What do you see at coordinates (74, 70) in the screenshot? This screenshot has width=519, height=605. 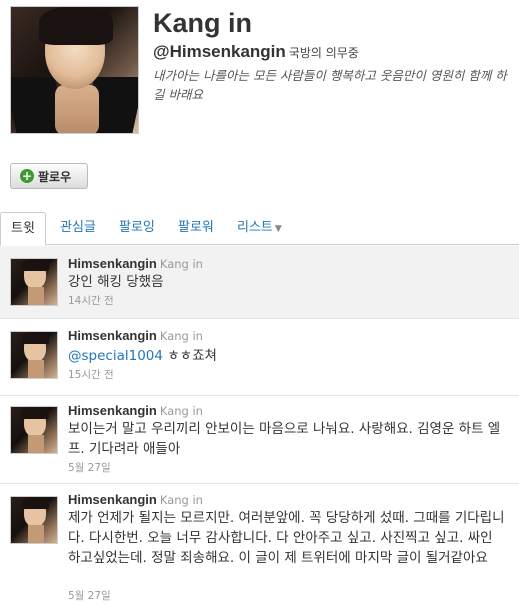 I see `profile-avatar` at bounding box center [74, 70].